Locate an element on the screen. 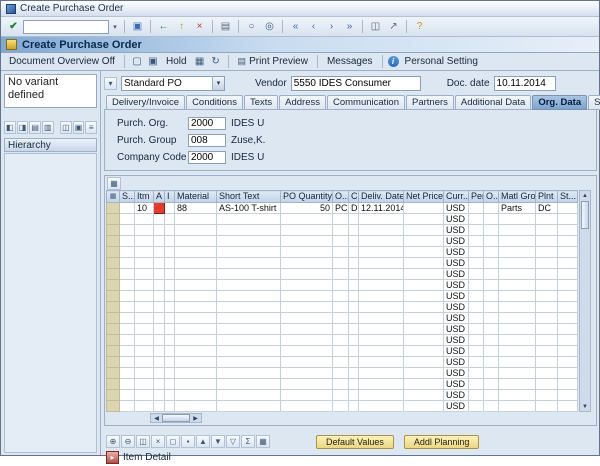 This screenshot has width=600, height=466. tab-communication: Communication is located at coordinates (366, 102).